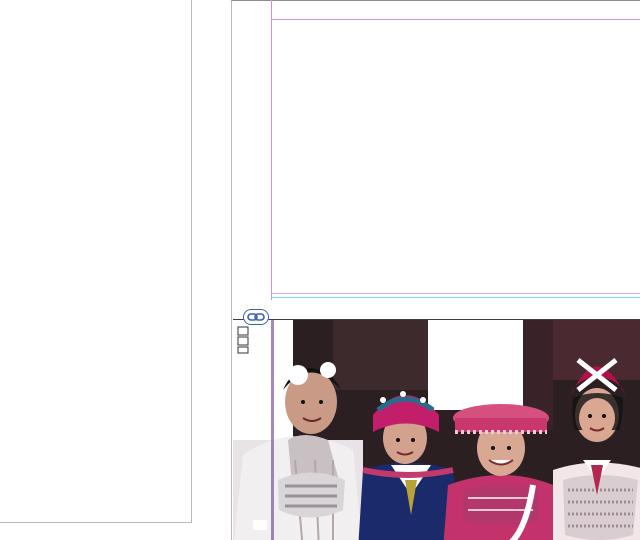 This screenshot has width=640, height=540. What do you see at coordinates (271, 150) in the screenshot?
I see `left-margin-guide` at bounding box center [271, 150].